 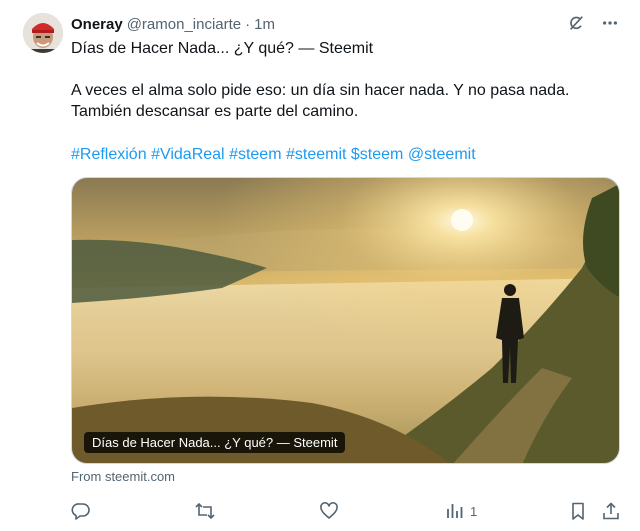 I want to click on card-source: From steemit.com, so click(x=123, y=476).